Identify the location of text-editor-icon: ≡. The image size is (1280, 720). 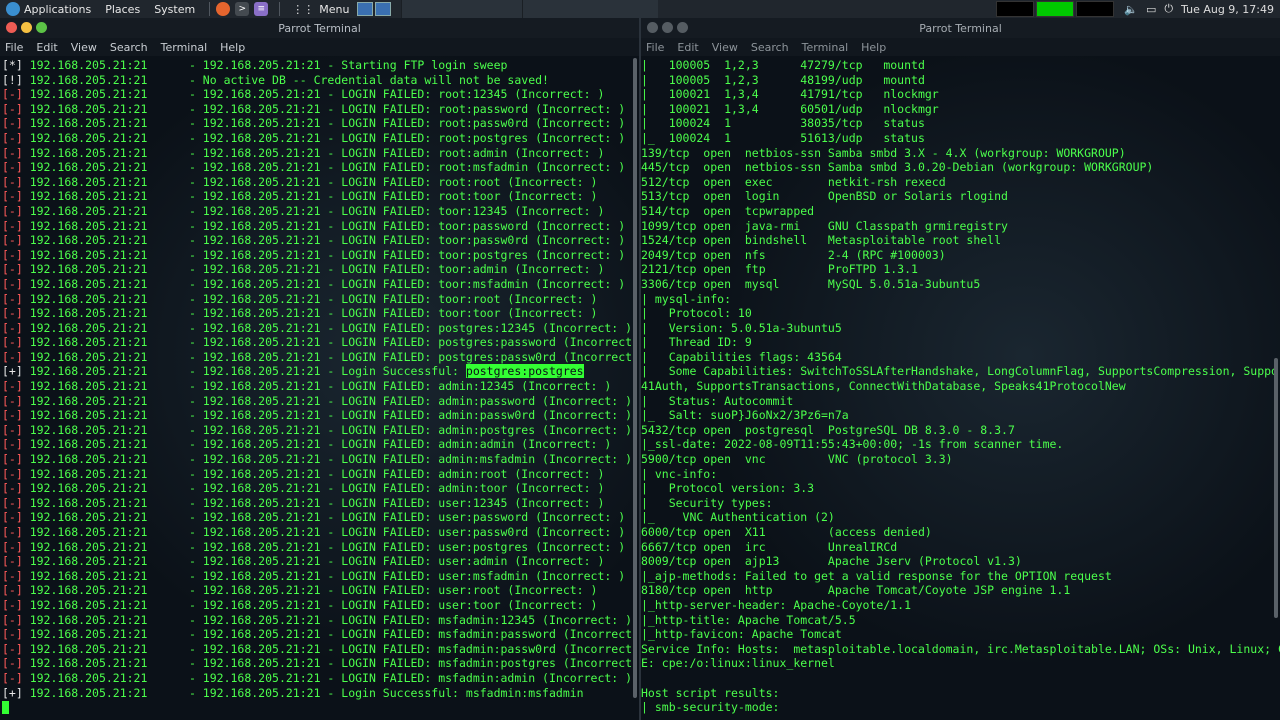
(261, 9).